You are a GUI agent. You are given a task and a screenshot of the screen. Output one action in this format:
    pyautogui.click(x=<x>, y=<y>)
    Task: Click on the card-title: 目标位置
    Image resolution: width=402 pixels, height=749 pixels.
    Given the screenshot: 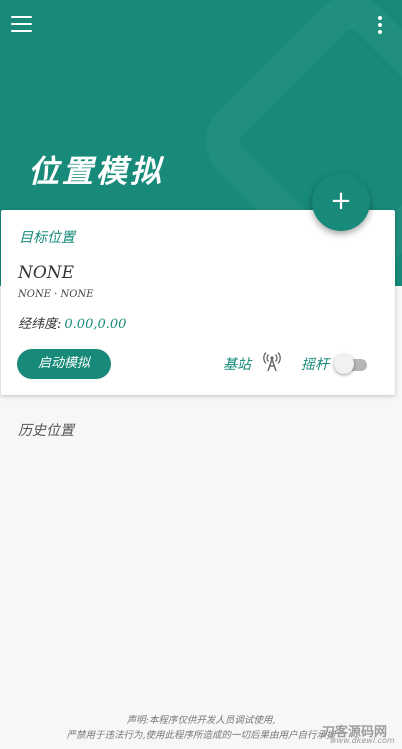 What is the action you would take?
    pyautogui.click(x=47, y=238)
    